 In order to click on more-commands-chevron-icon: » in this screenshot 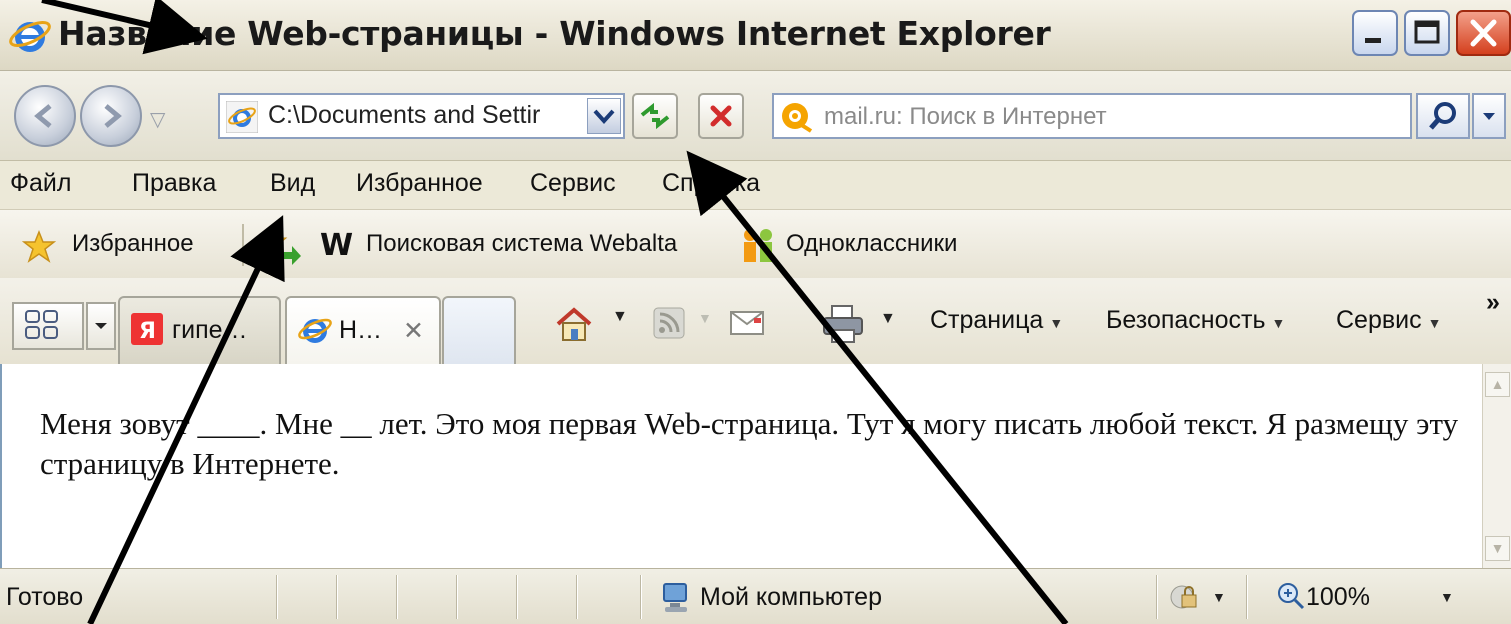, I will do `click(1493, 302)`.